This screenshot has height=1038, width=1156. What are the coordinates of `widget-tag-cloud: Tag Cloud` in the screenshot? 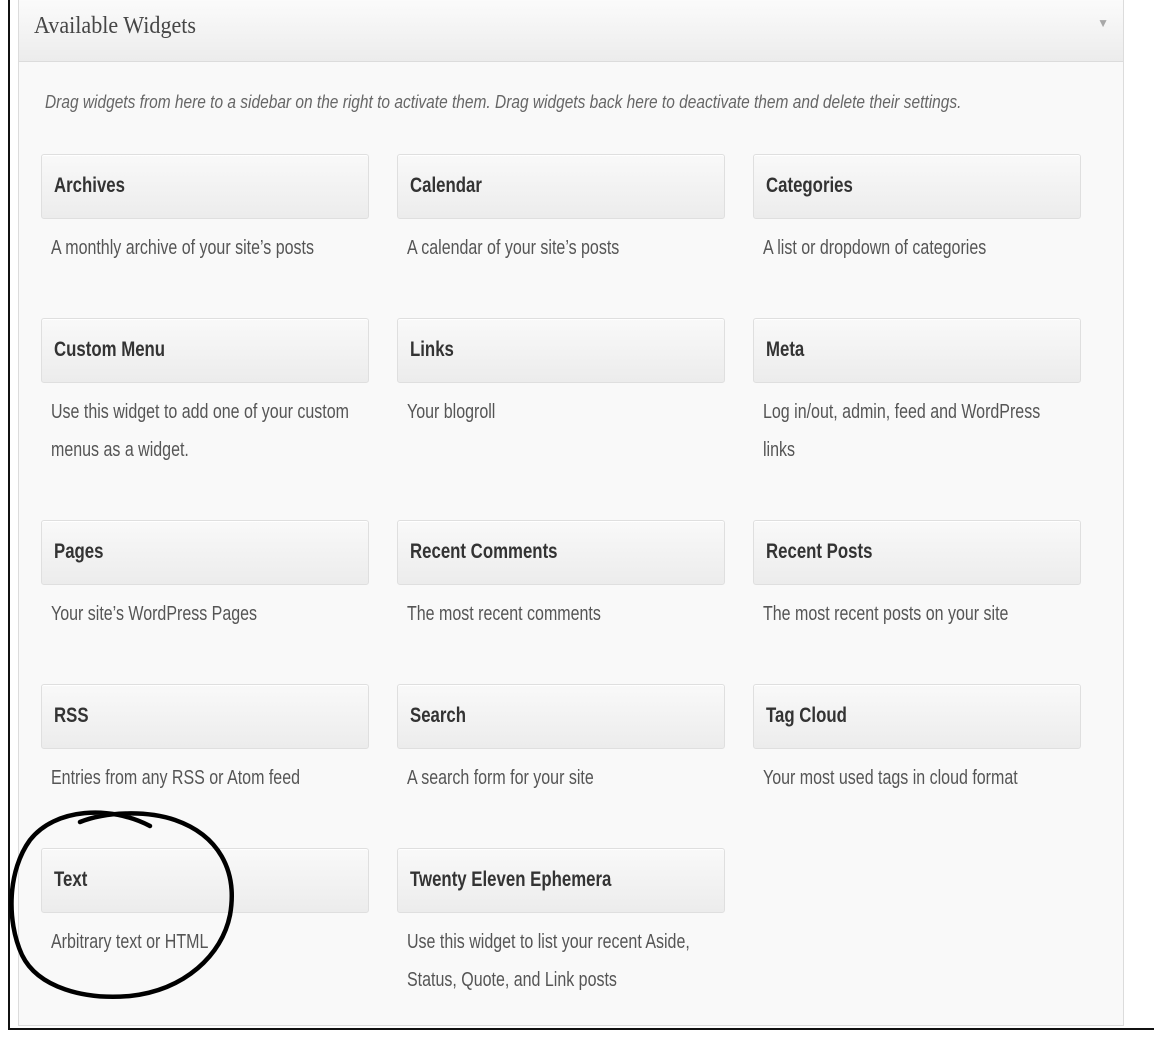 It's located at (917, 716).